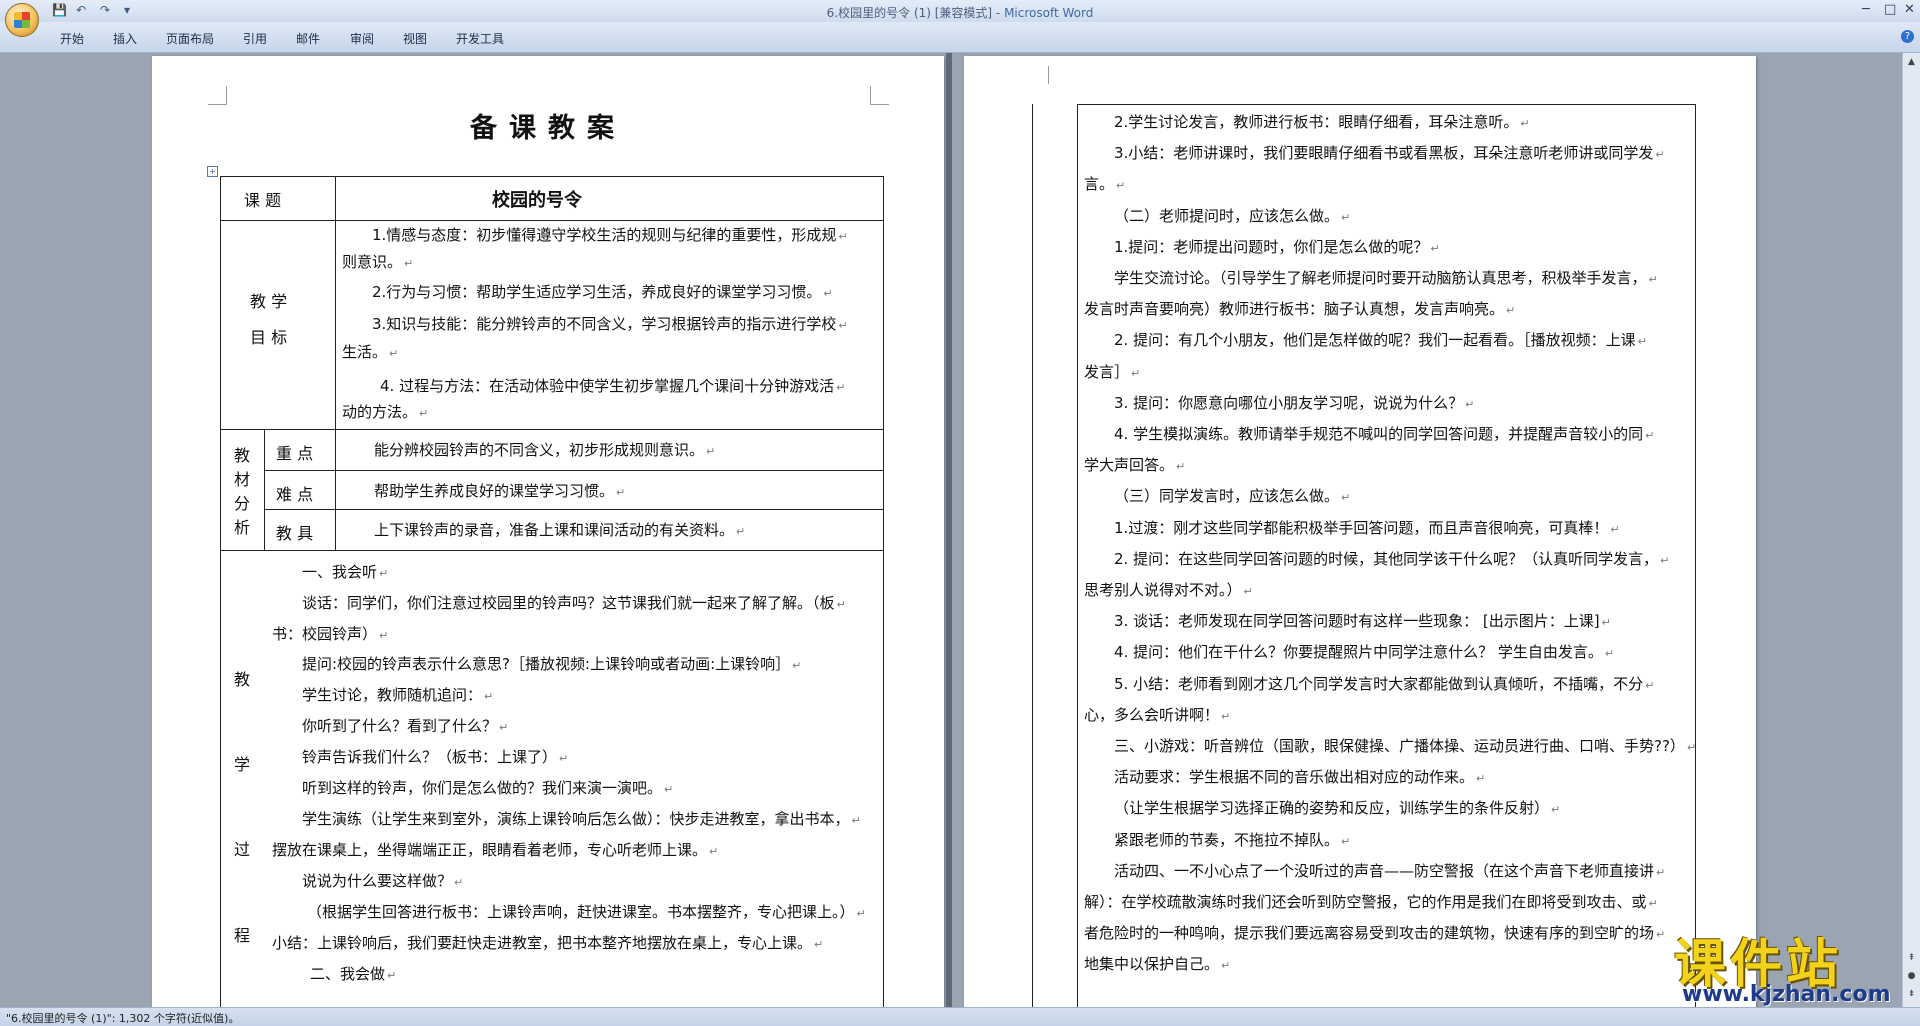 The height and width of the screenshot is (1026, 1920). What do you see at coordinates (613, 386) in the screenshot?
I see `goal-line: 4. 过程与方法：在活动体验中使学生初步掌握几个课间十分钟游戏活 ↵` at bounding box center [613, 386].